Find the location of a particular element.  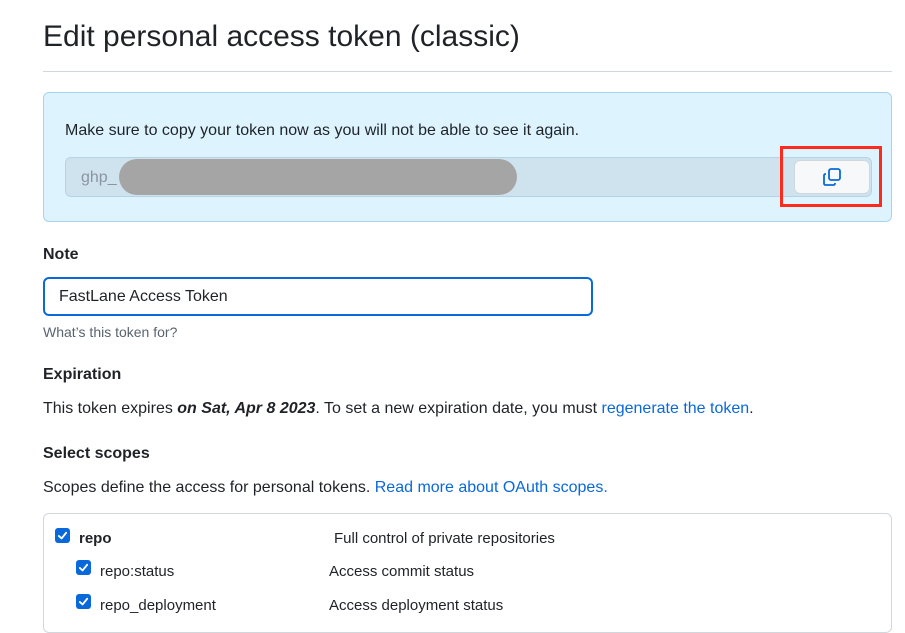

scope-name: repo_deployment is located at coordinates (158, 605).